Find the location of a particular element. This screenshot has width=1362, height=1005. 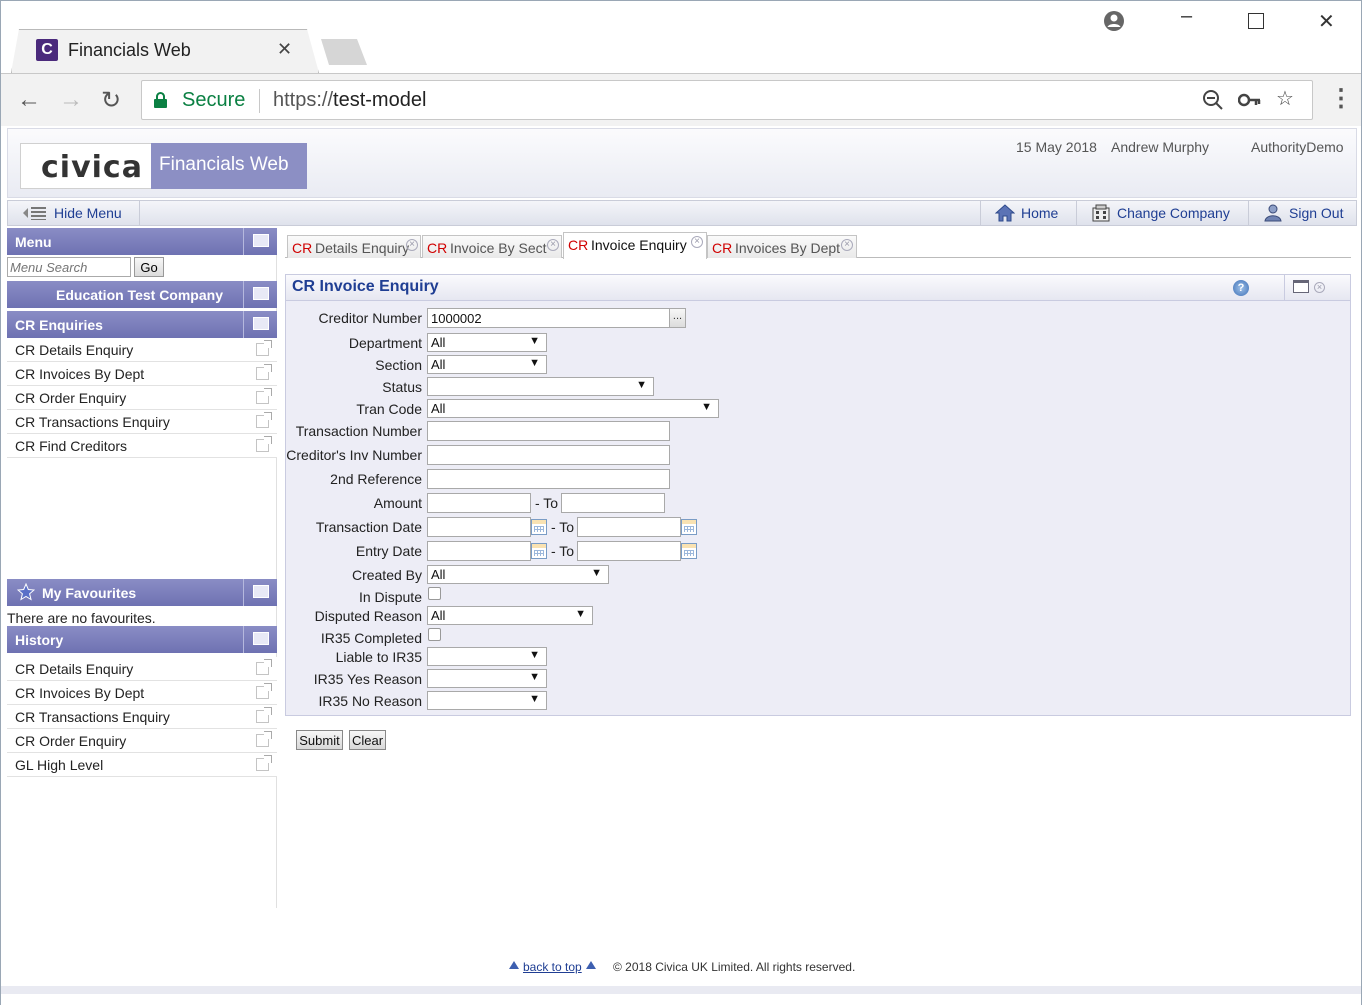

tab-cr-invoice-enquiry: CR Invoice Enquiry × is located at coordinates (635, 245).